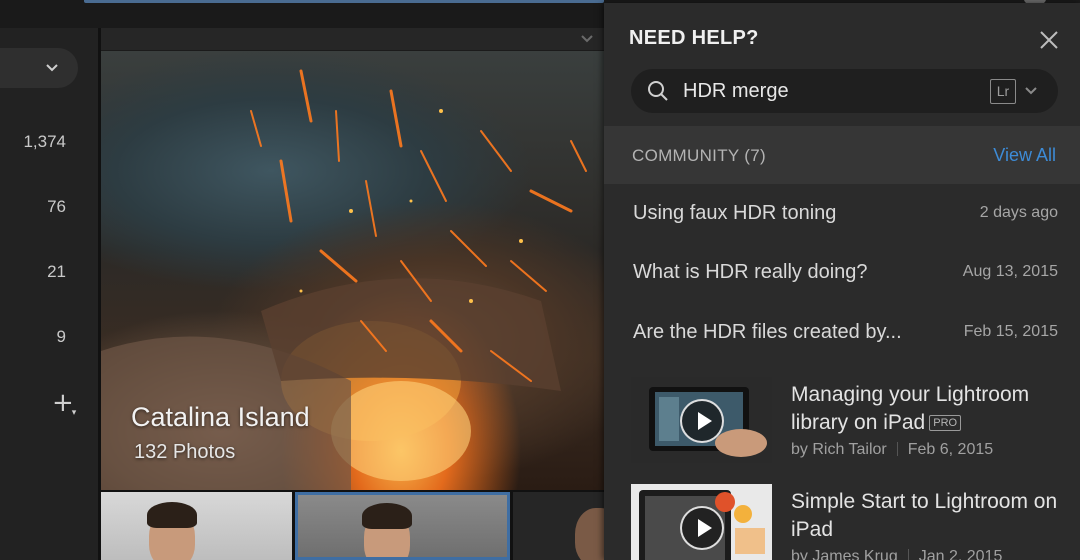  Describe the element at coordinates (950, 449) in the screenshot. I see `video-date: Feb 6, 2015` at that location.